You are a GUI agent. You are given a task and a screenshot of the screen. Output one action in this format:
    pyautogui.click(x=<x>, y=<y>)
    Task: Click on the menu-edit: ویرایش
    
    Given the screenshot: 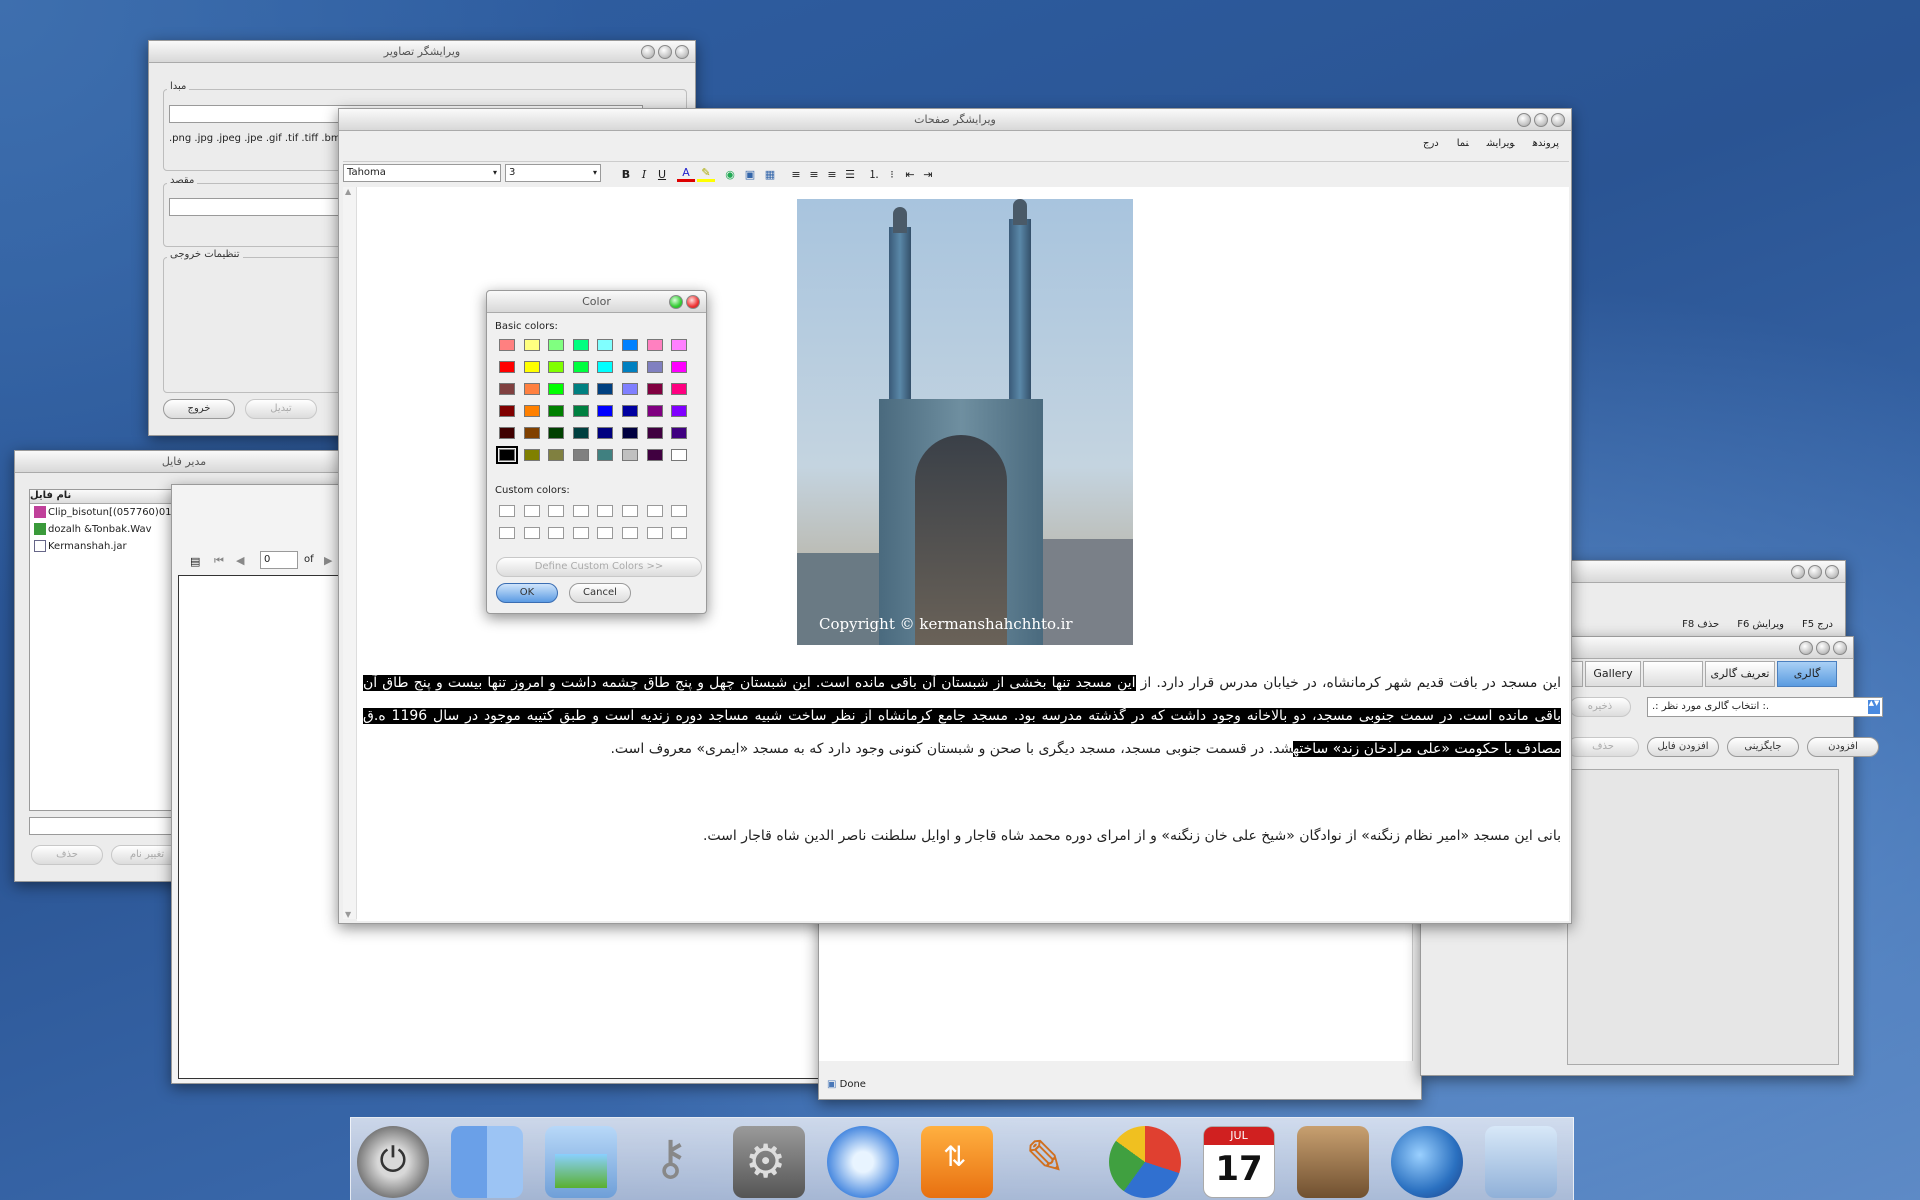 What is the action you would take?
    pyautogui.click(x=1501, y=143)
    